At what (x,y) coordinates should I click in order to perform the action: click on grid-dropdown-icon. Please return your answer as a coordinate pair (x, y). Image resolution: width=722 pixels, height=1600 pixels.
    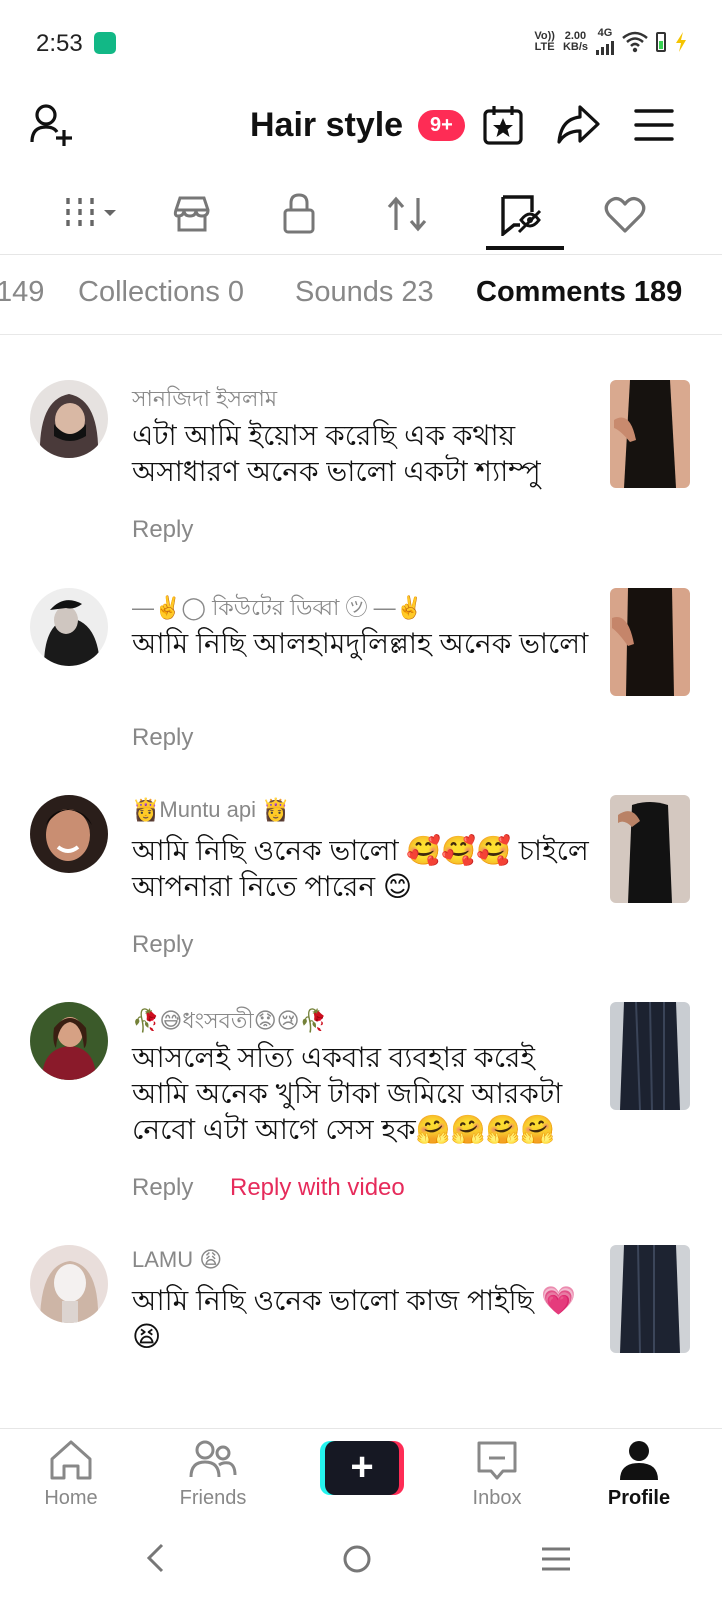
    Looking at the image, I should click on (92, 214).